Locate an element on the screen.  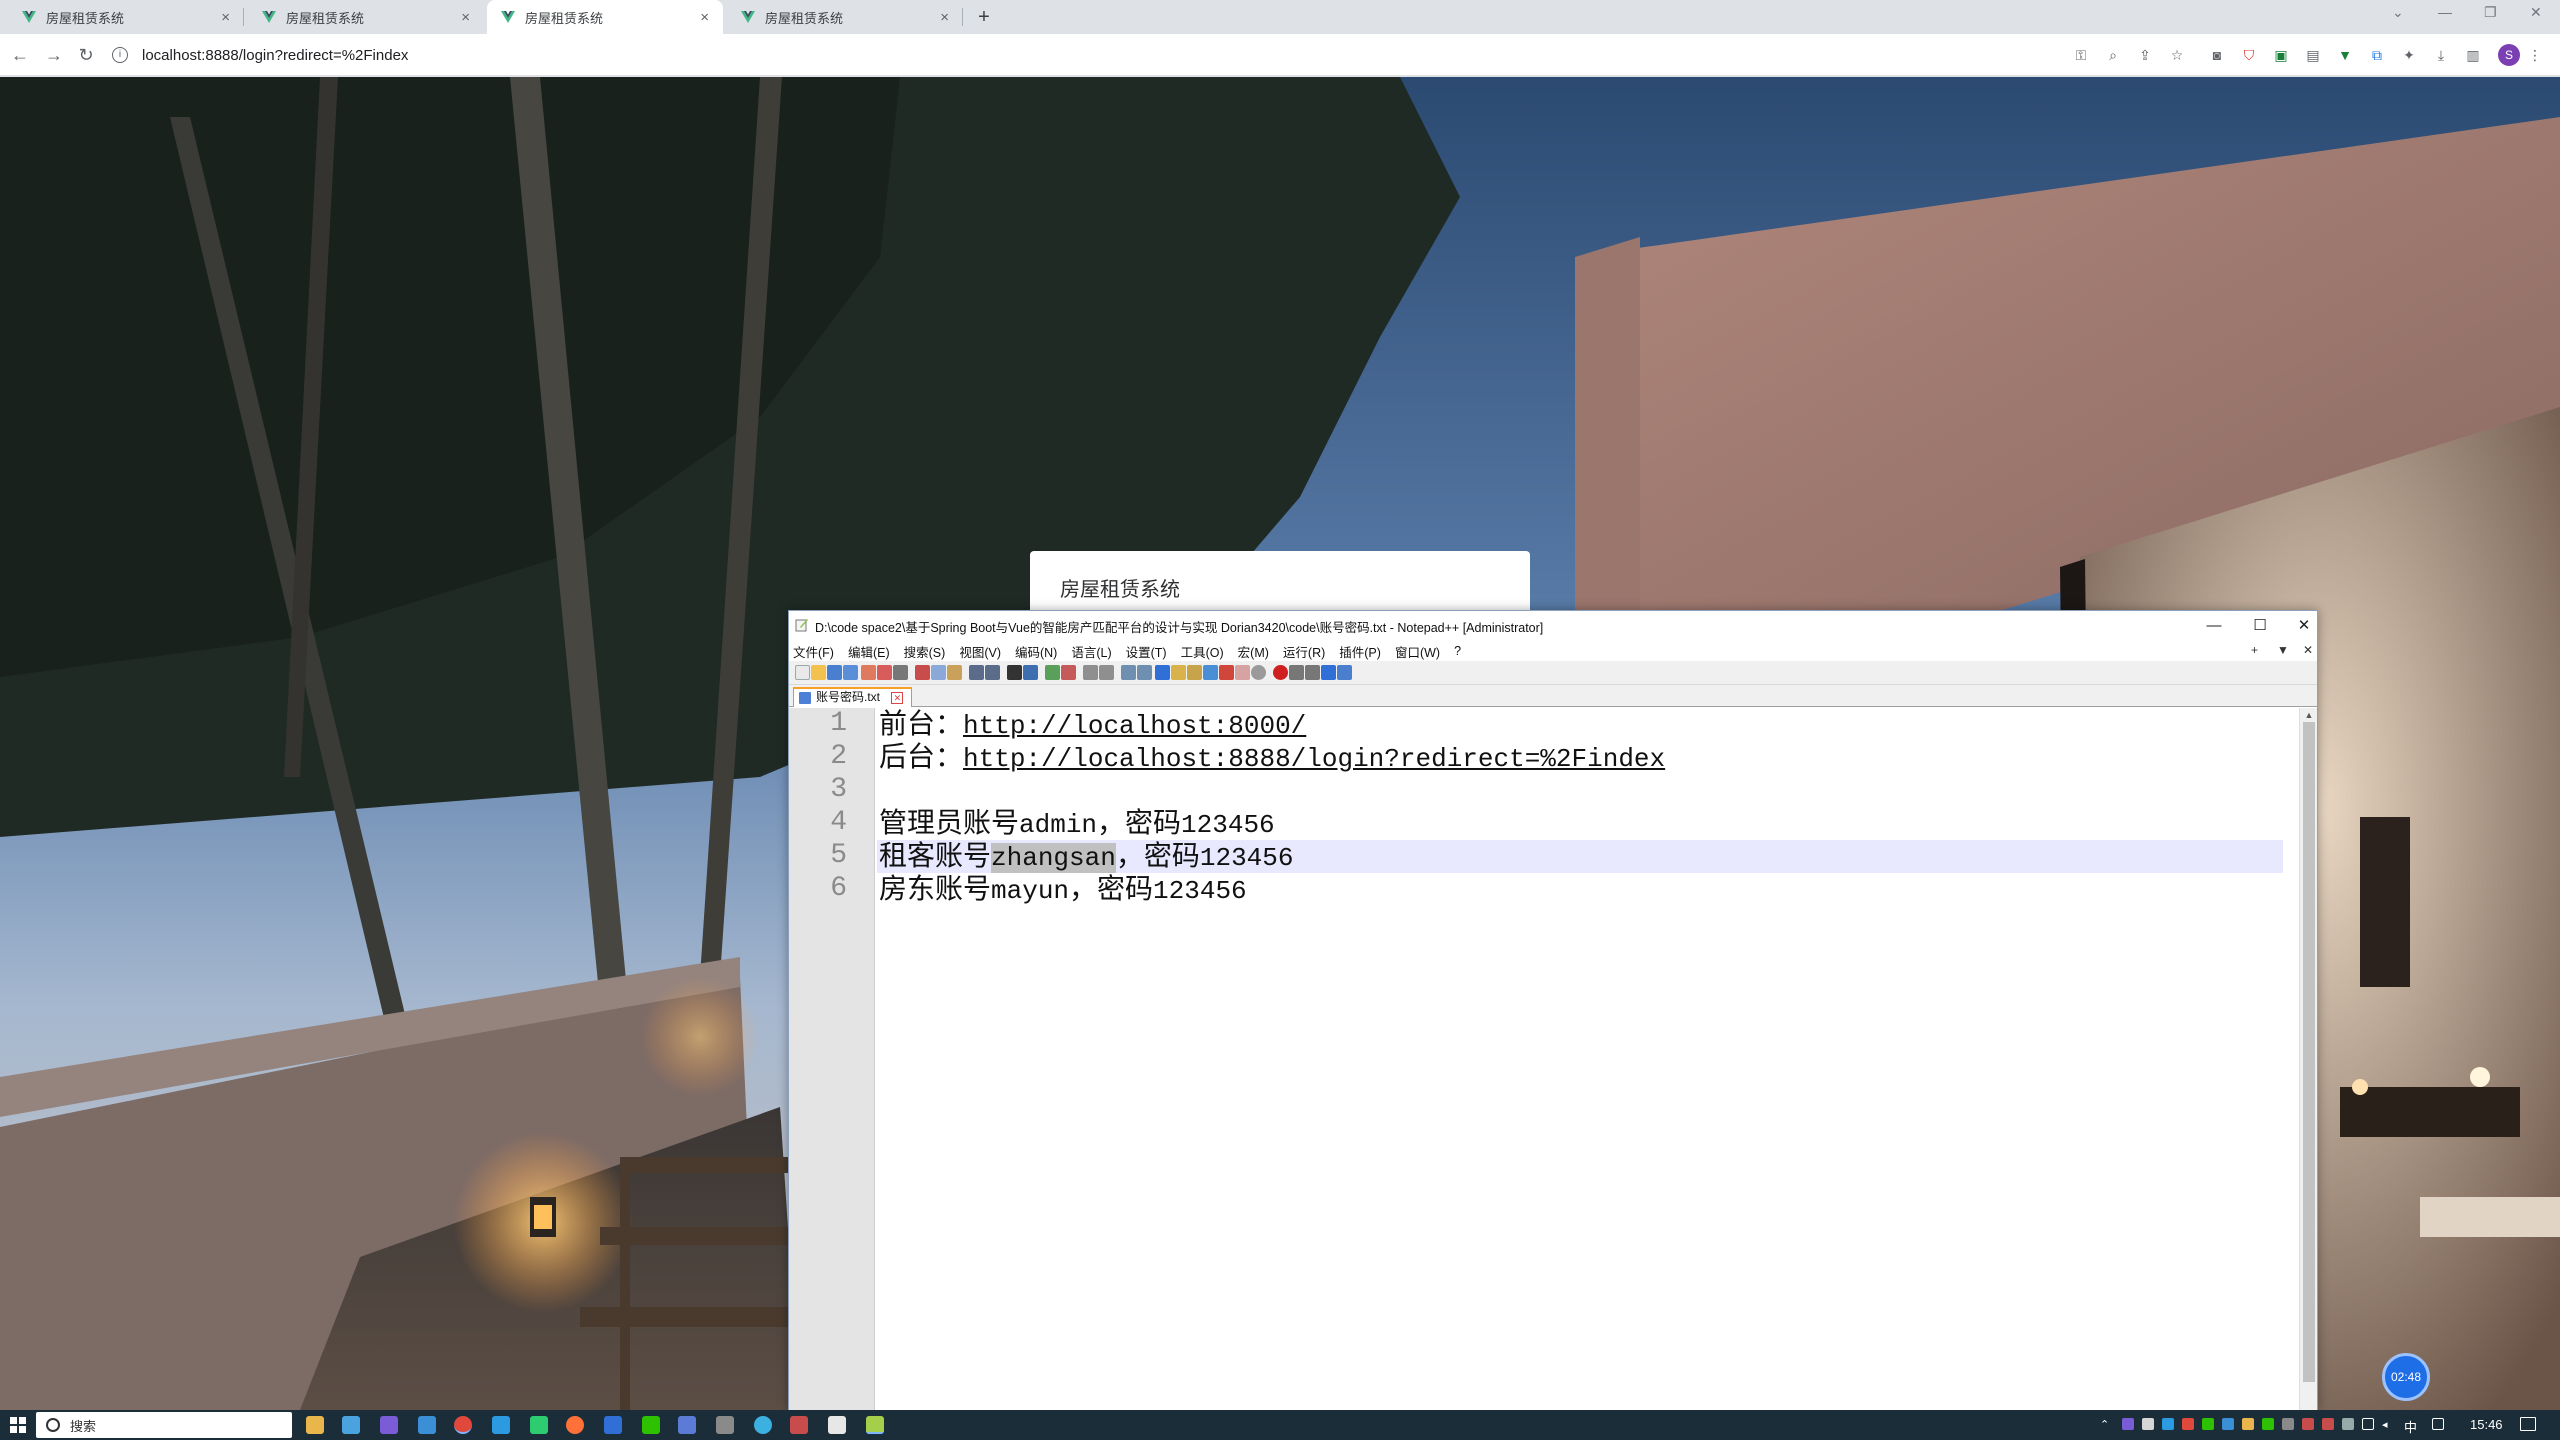
windows-start-icon is located at coordinates (18, 1425).